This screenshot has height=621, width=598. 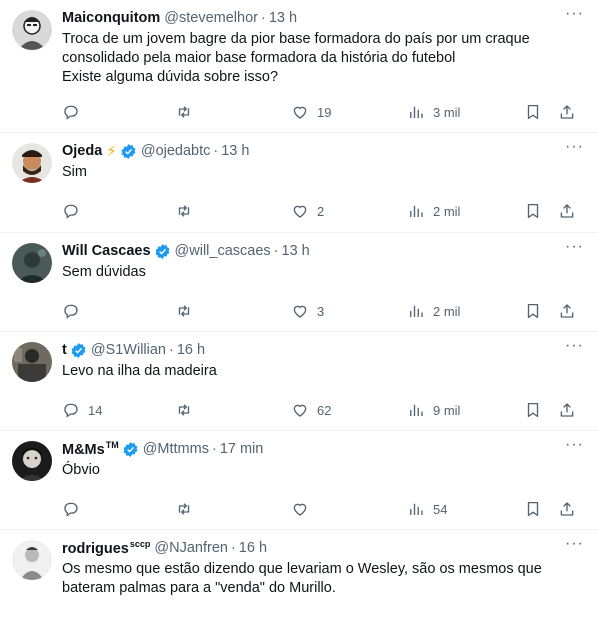 What do you see at coordinates (324, 172) in the screenshot?
I see `tweet-text: Sim` at bounding box center [324, 172].